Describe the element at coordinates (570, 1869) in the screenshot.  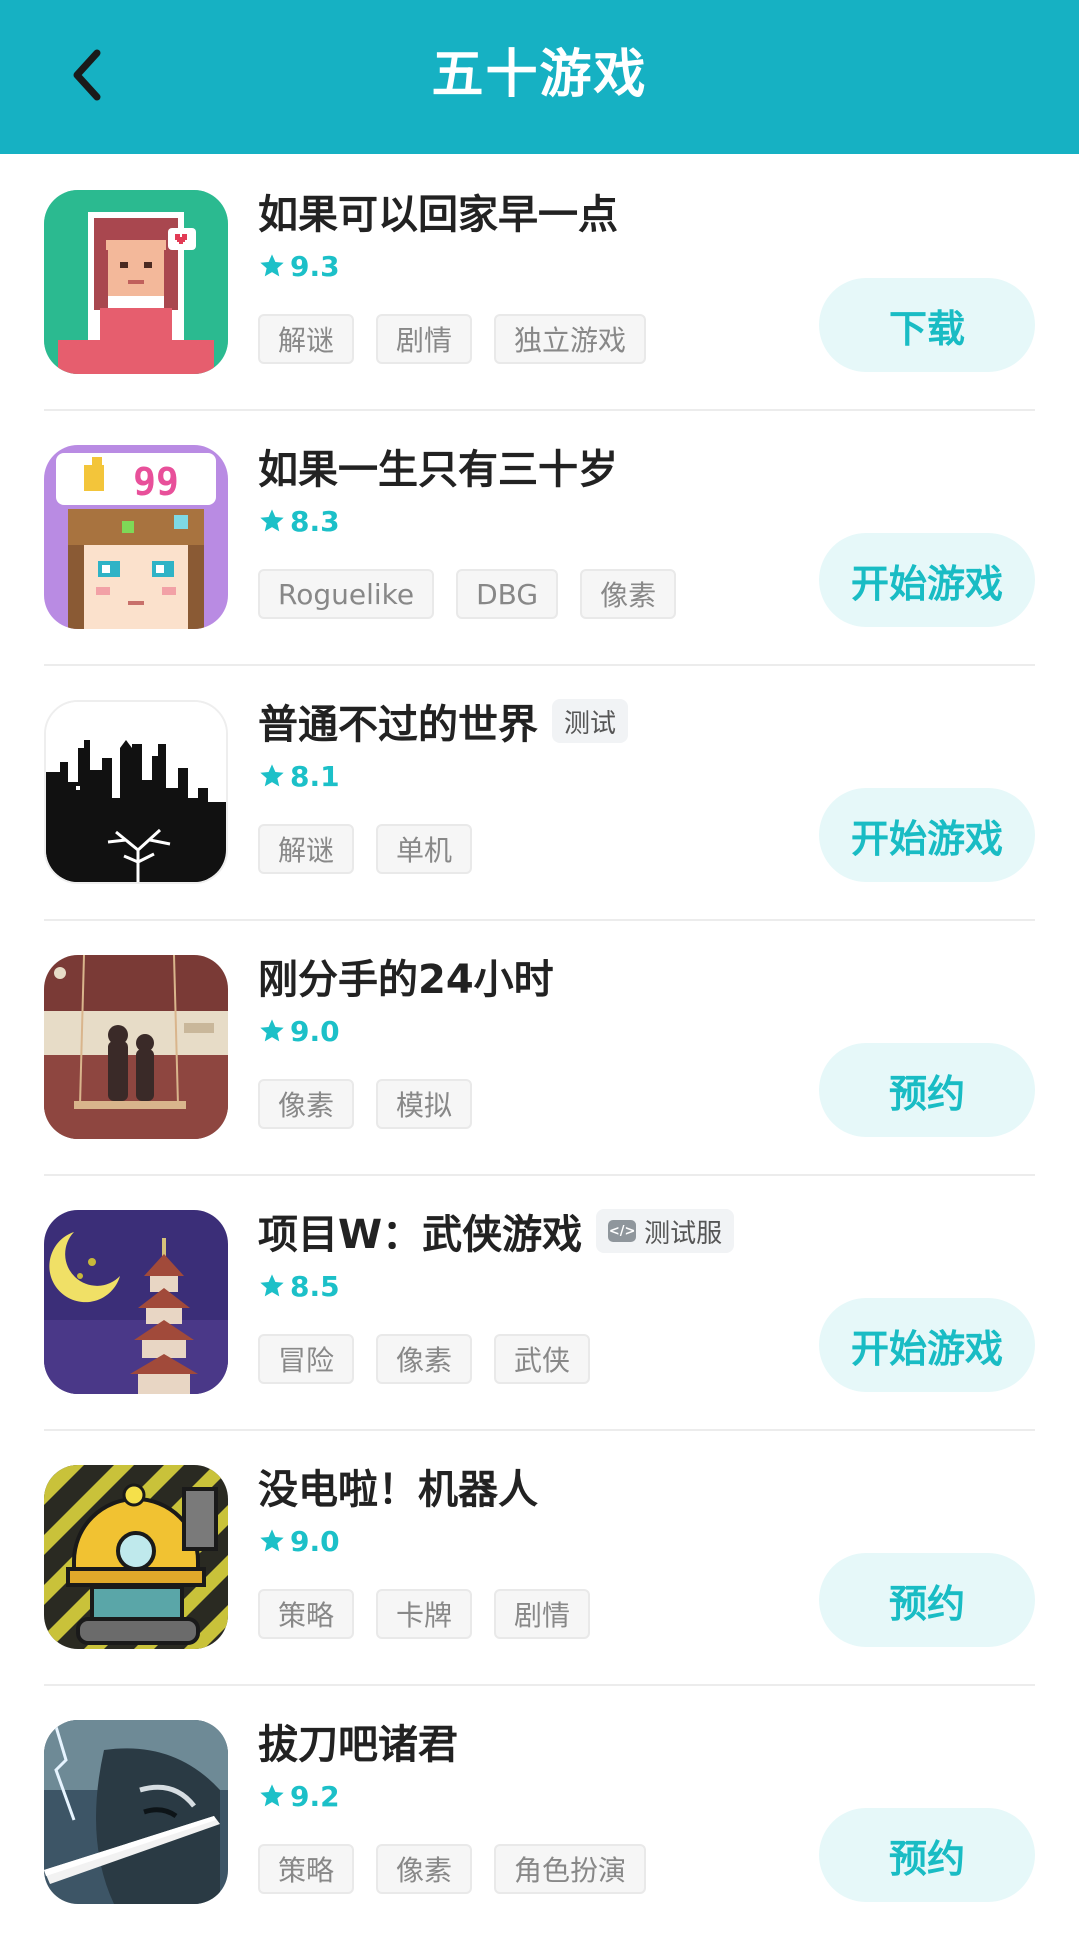
I see `tag: 角色扮演` at that location.